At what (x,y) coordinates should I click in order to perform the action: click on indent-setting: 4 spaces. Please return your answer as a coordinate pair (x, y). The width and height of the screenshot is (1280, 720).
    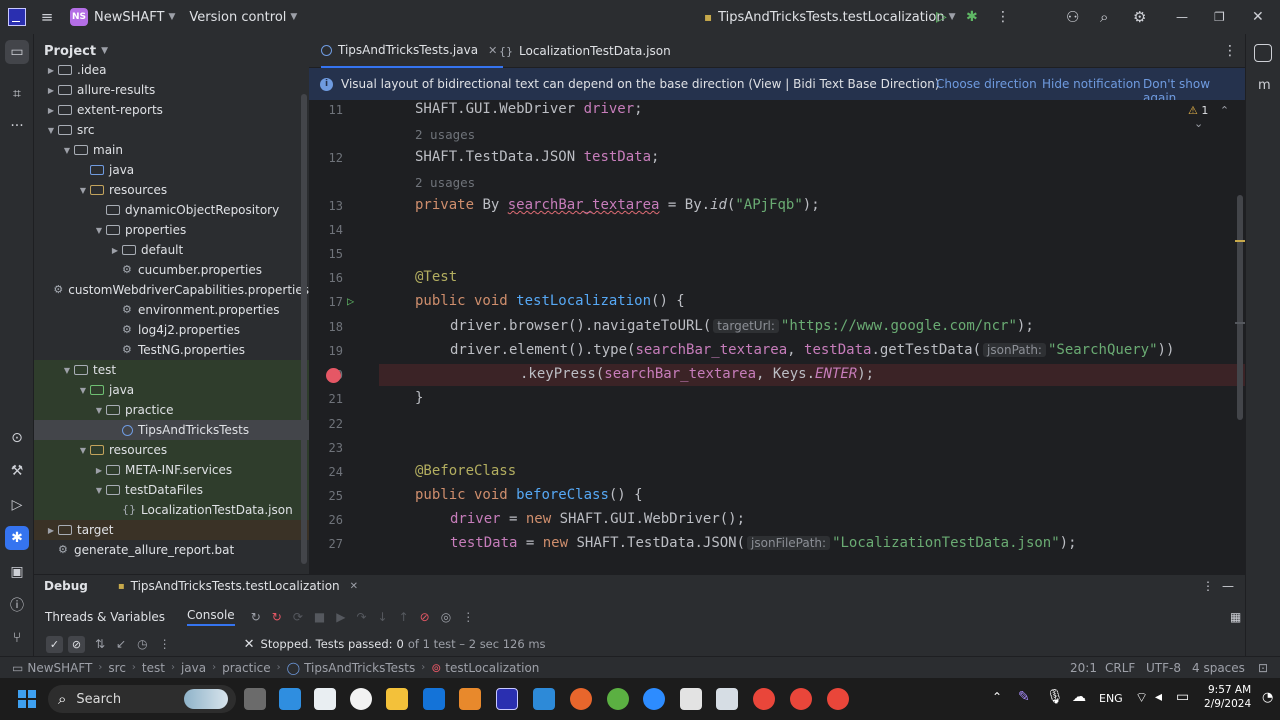
    Looking at the image, I should click on (1218, 668).